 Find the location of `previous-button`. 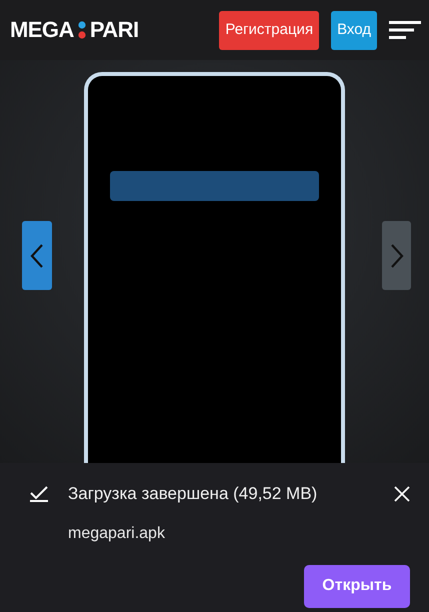

previous-button is located at coordinates (37, 255).